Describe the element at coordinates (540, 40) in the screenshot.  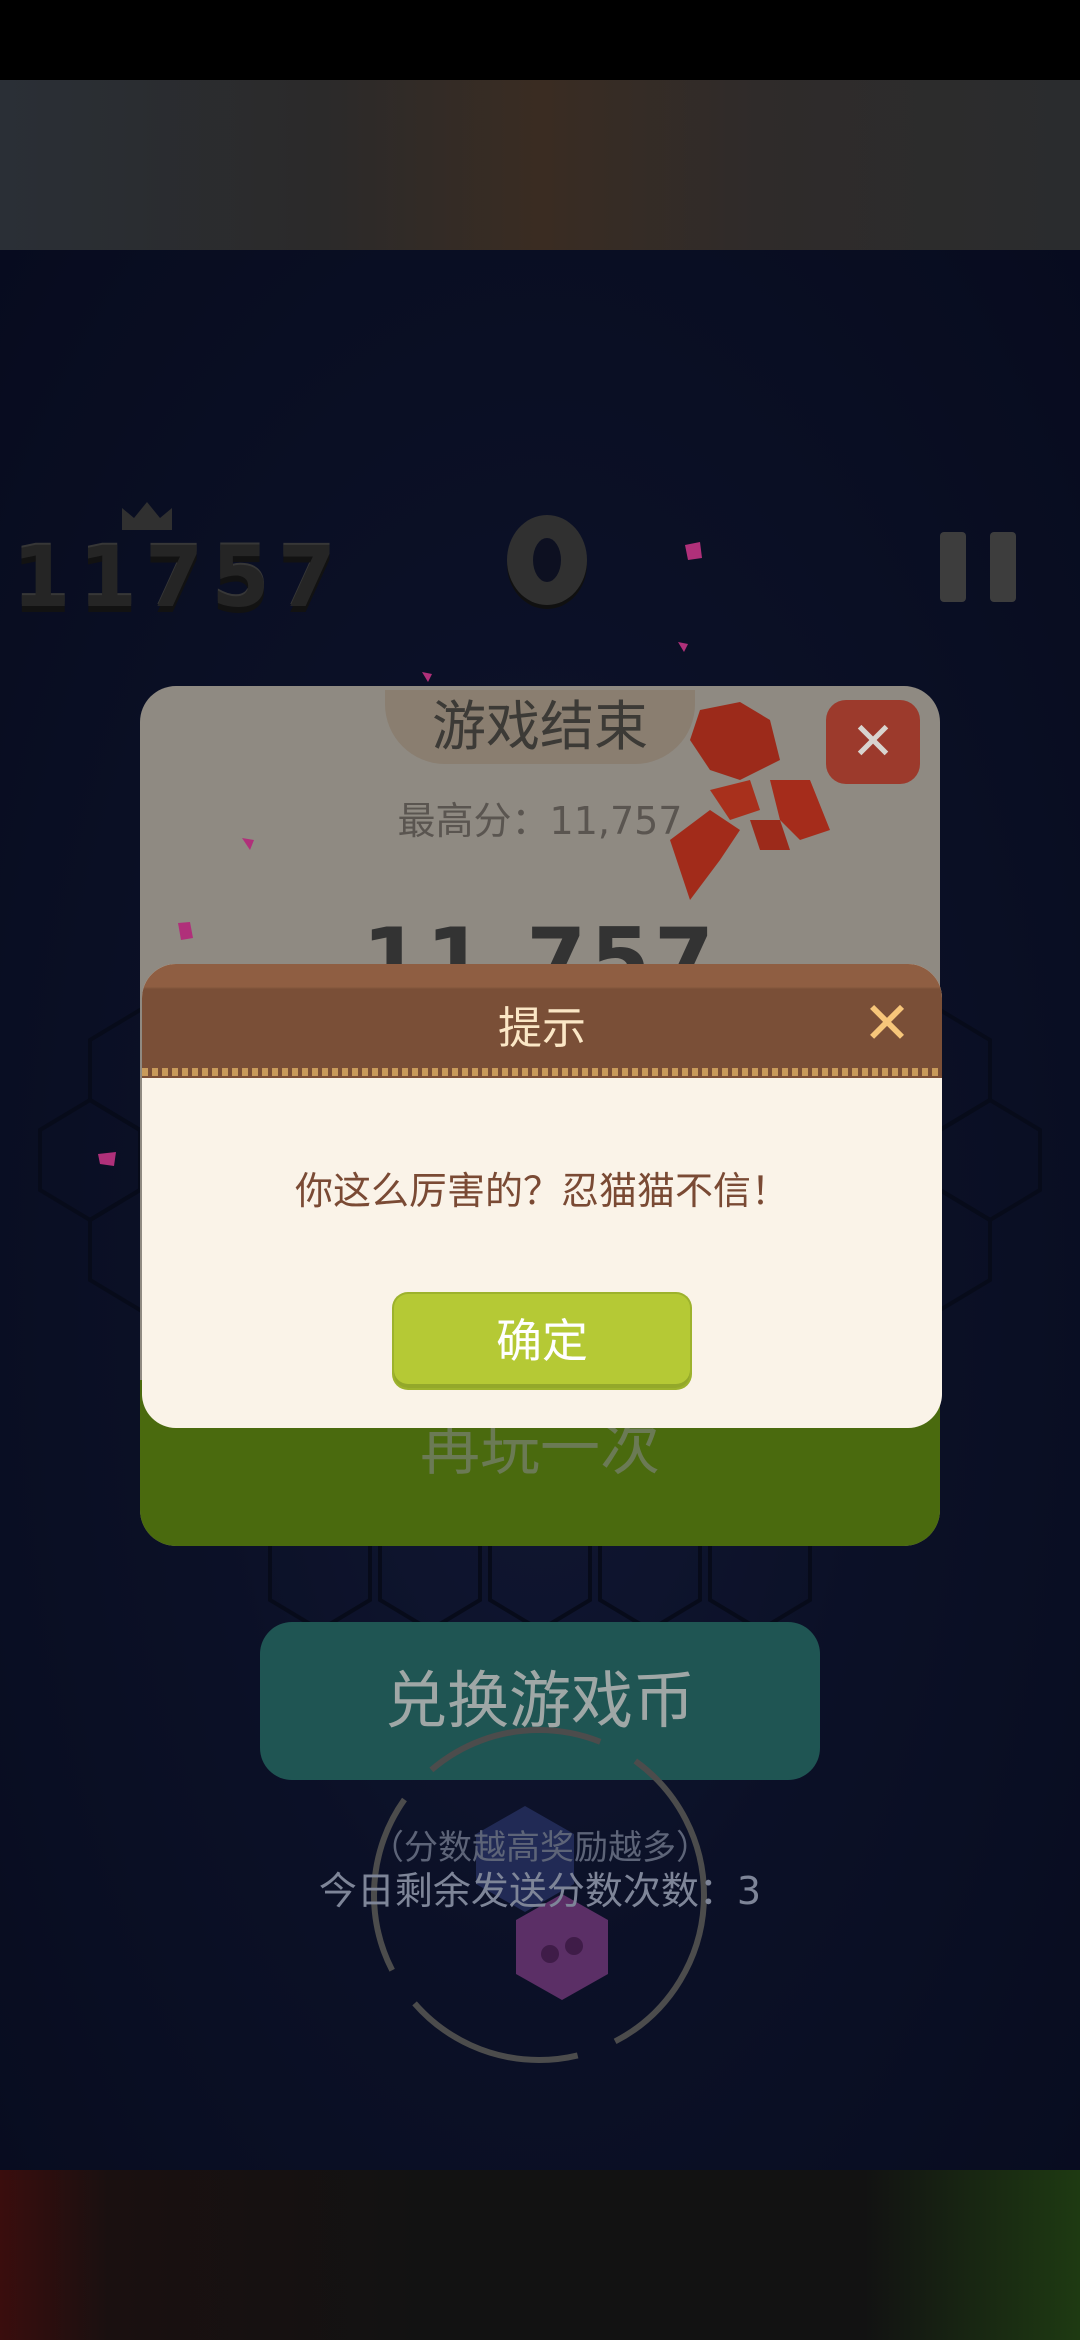
I see `status-bar` at that location.